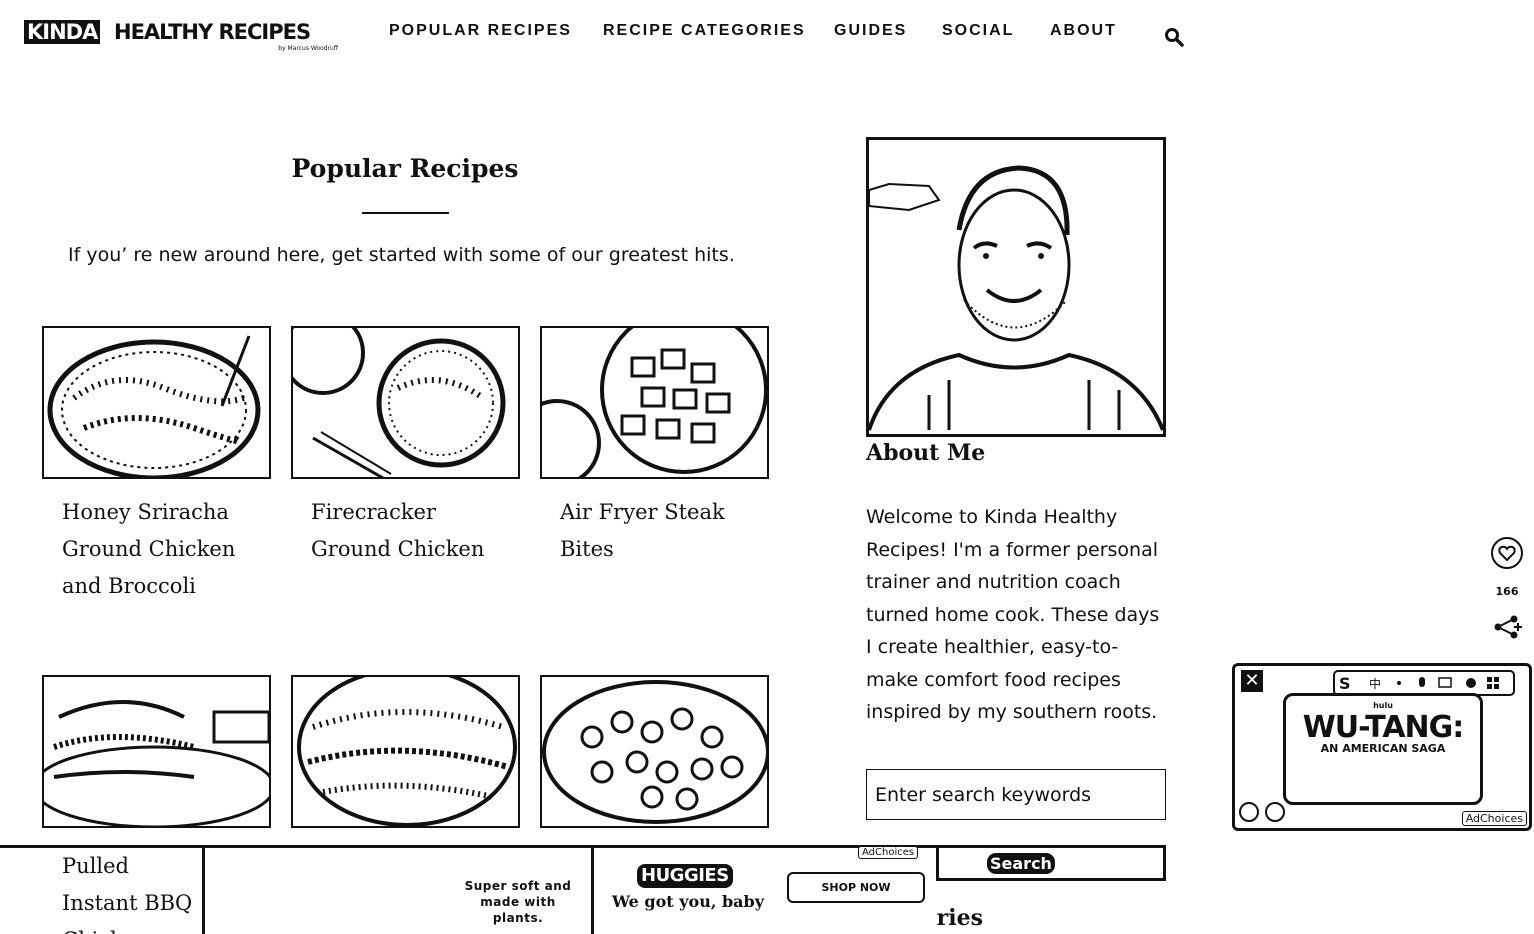 Image resolution: width=1534 pixels, height=934 pixels. What do you see at coordinates (1174, 37) in the screenshot?
I see `search-icon` at bounding box center [1174, 37].